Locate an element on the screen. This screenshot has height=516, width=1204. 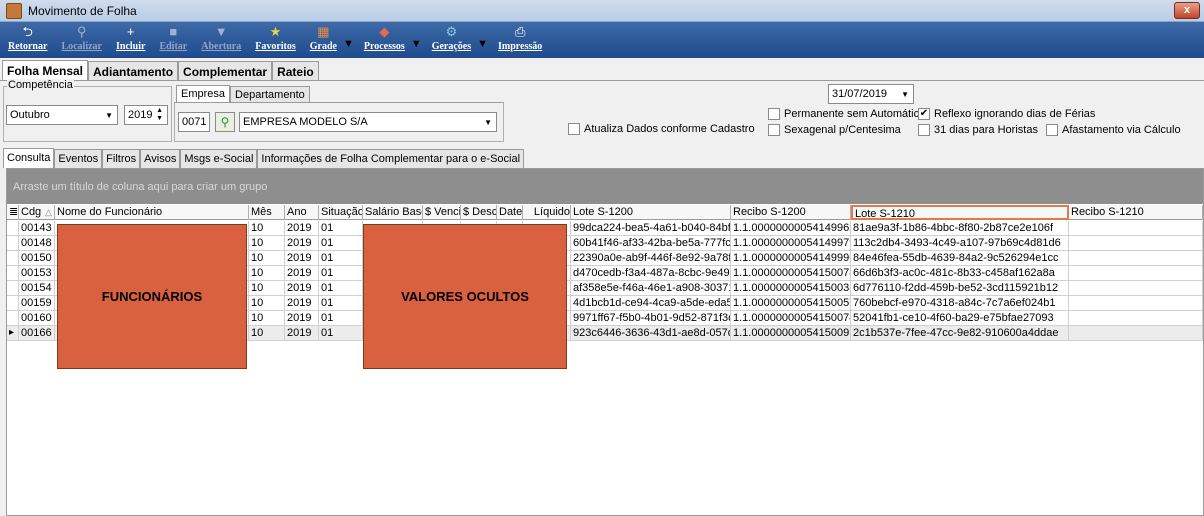
reflexo-checkbox: ✔ Reflexo ignorando dias de Férias is located at coordinates (1006, 114).